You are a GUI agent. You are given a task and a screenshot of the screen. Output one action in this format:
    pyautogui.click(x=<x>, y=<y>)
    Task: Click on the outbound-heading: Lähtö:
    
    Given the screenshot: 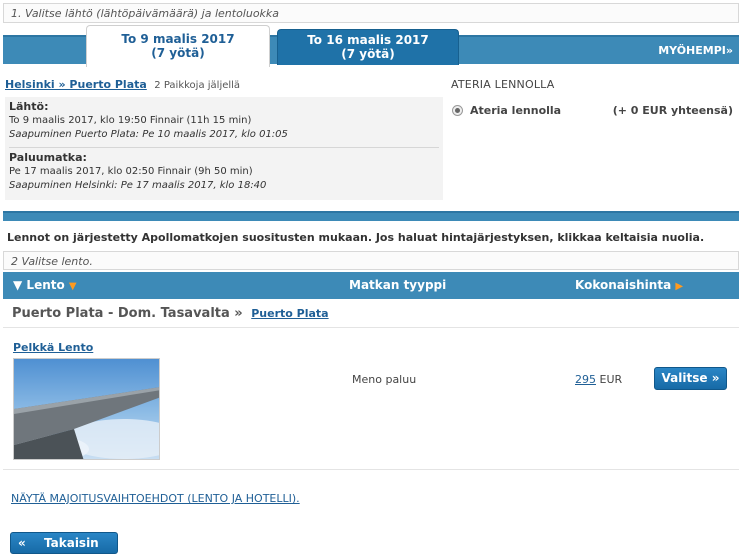 What is the action you would take?
    pyautogui.click(x=29, y=106)
    